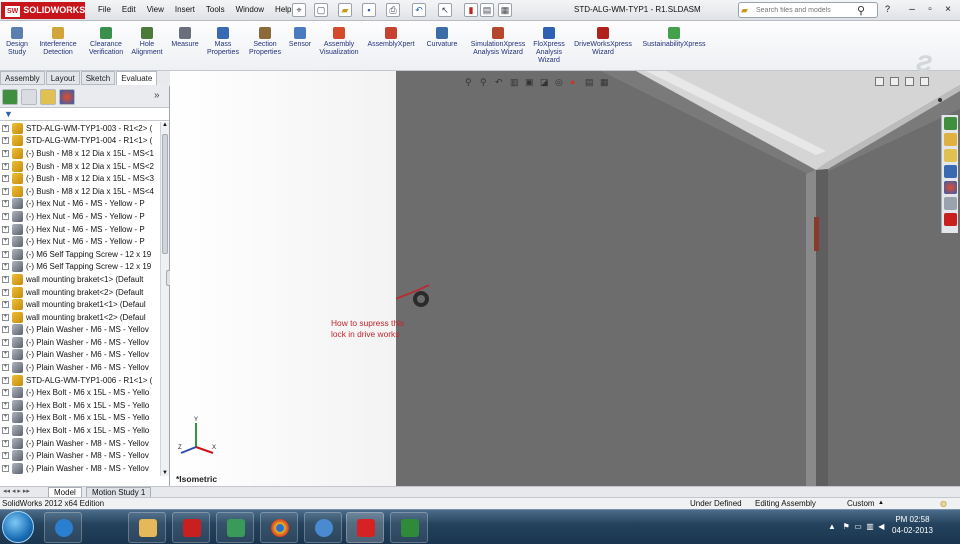 The width and height of the screenshot is (960, 544). Describe the element at coordinates (8, 114) in the screenshot. I see `filter-icon: ▼` at that location.